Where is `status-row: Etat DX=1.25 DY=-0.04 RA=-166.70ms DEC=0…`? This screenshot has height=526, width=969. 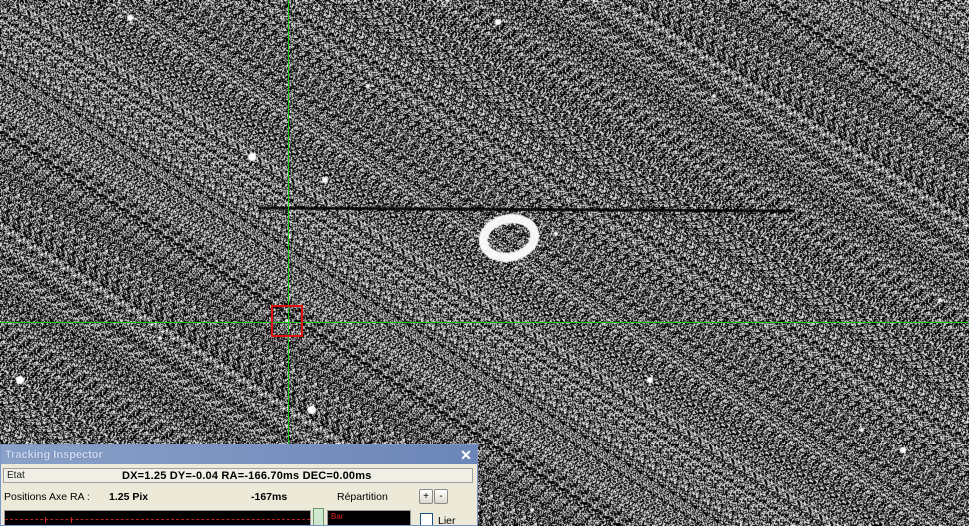 status-row: Etat DX=1.25 DY=-0.04 RA=-166.70ms DEC=0… is located at coordinates (239, 476).